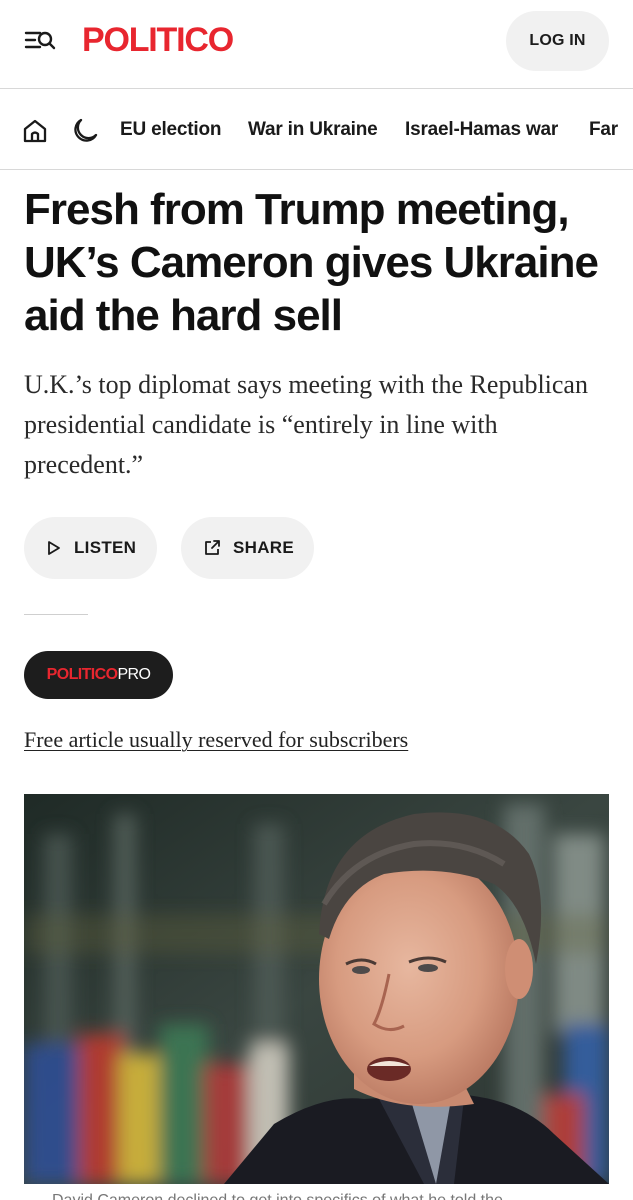 Image resolution: width=633 pixels, height=1200 pixels. What do you see at coordinates (85, 131) in the screenshot?
I see `moon-icon` at bounding box center [85, 131].